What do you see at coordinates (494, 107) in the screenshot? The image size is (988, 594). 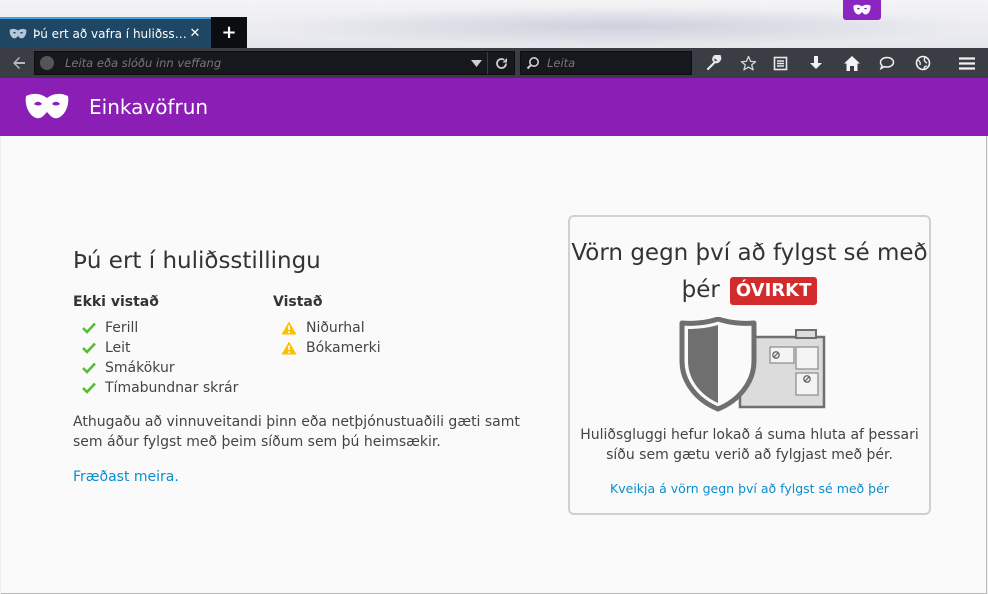 I see `private-browsing-header: Einkavöfrun` at bounding box center [494, 107].